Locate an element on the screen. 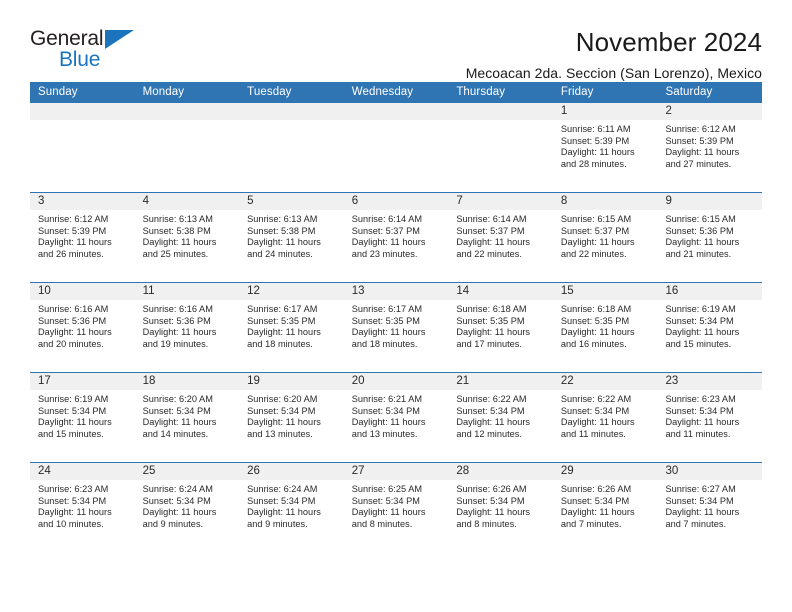  logo-word-general: General is located at coordinates (67, 38).